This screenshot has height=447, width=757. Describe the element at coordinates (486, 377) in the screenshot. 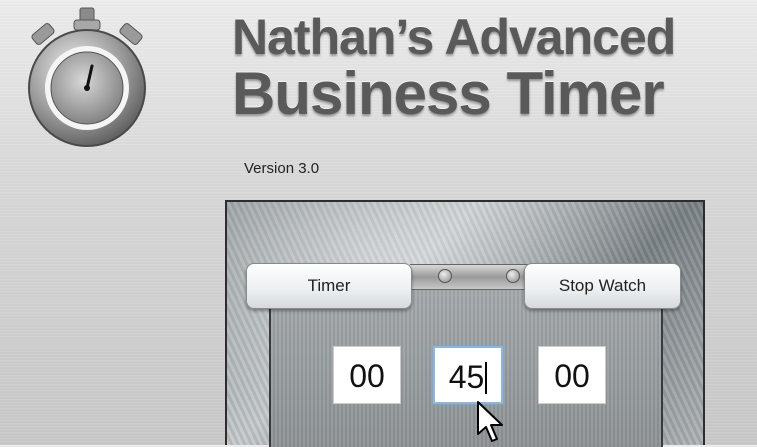

I see `text-caret` at that location.